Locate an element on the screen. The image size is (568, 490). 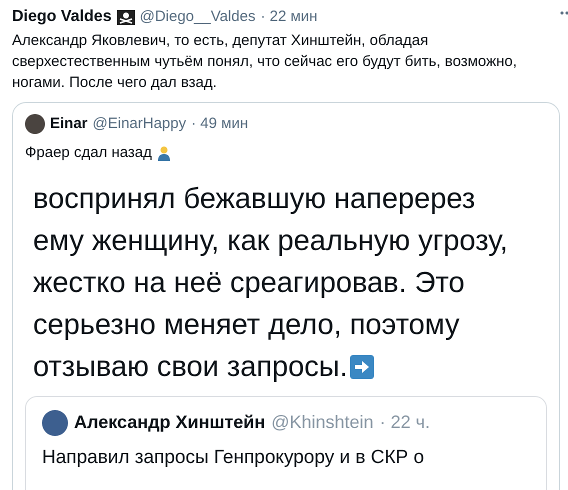
arrow-emoji-icon is located at coordinates (362, 367).